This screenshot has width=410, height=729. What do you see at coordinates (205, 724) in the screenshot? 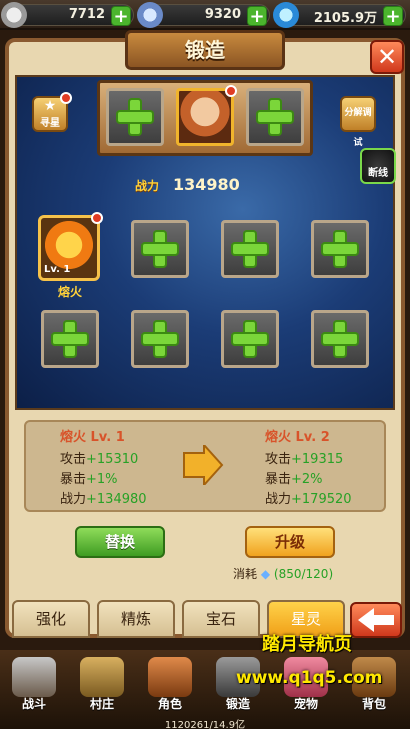
I see `footer-counter: 1120261/14.9亿` at bounding box center [205, 724].